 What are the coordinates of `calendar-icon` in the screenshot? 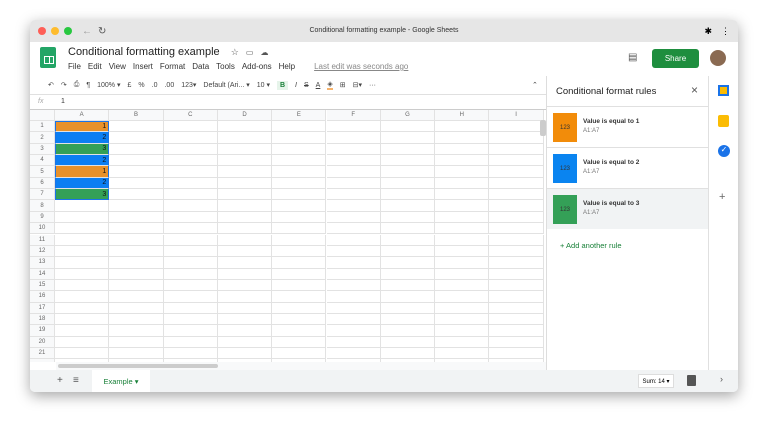 It's located at (723, 90).